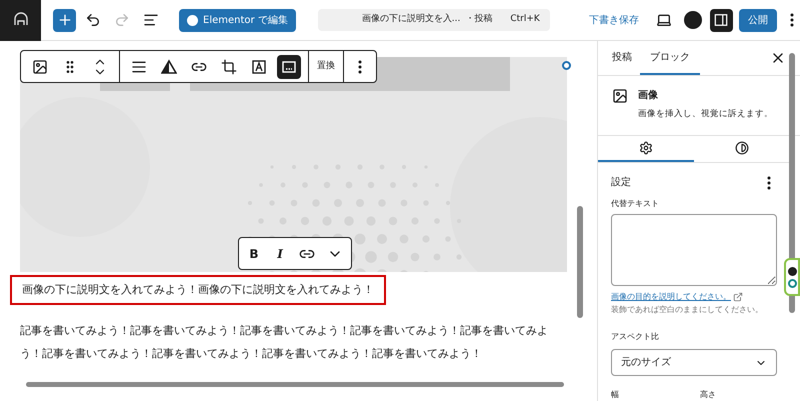 The height and width of the screenshot is (401, 800). I want to click on document-type: ・投稿, so click(478, 19).